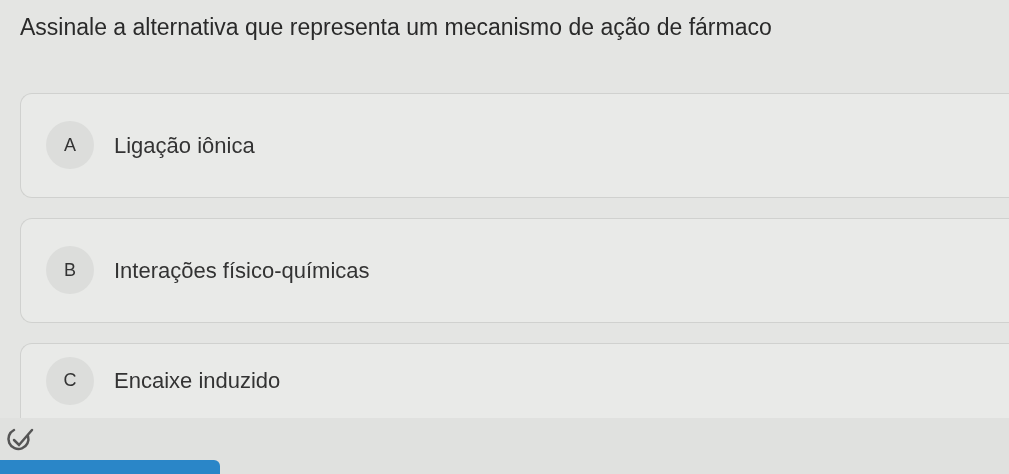 The height and width of the screenshot is (474, 1009). I want to click on question-text: Assinale a alternativa que representa um mecanismo de ação de fármaco, so click(396, 27).